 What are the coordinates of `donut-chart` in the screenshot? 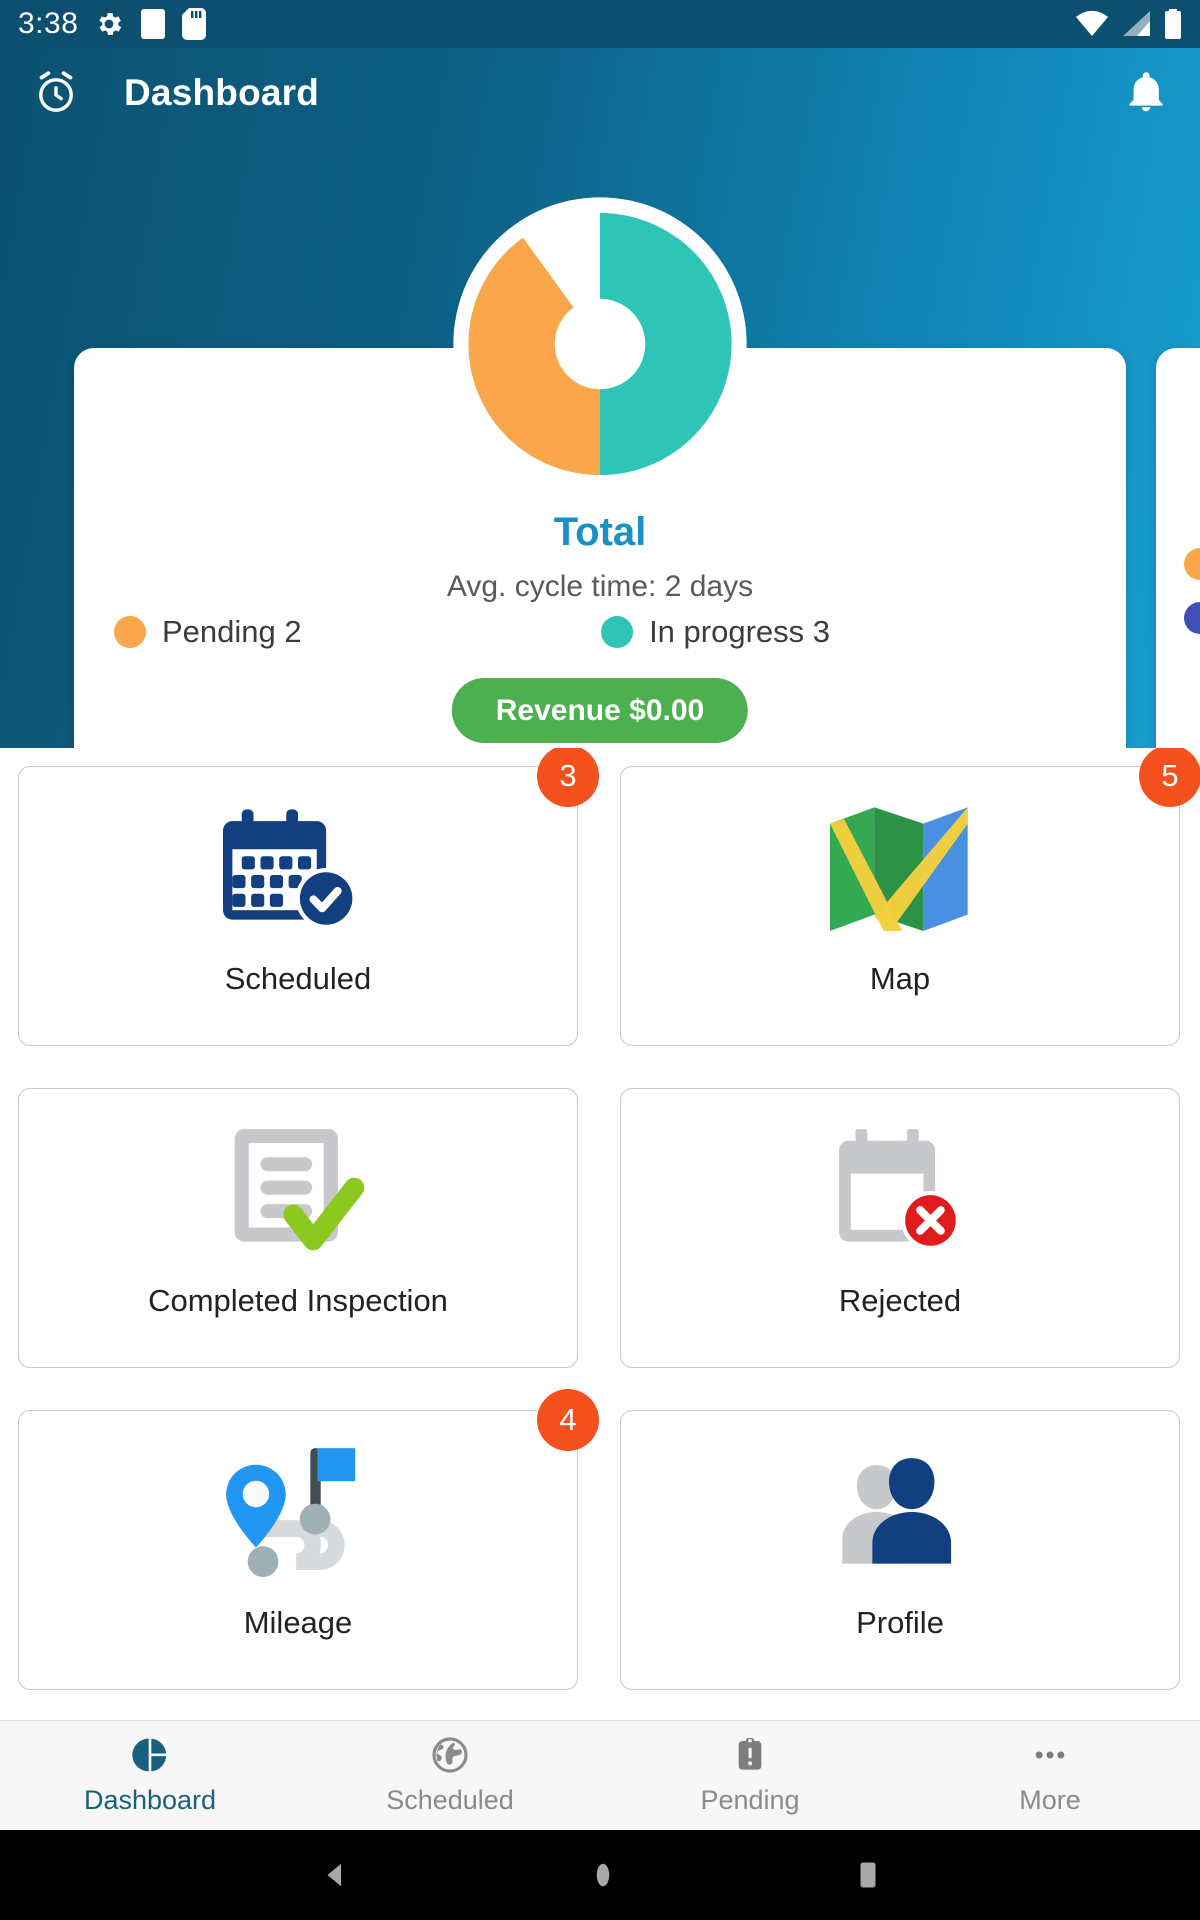 It's located at (600, 344).